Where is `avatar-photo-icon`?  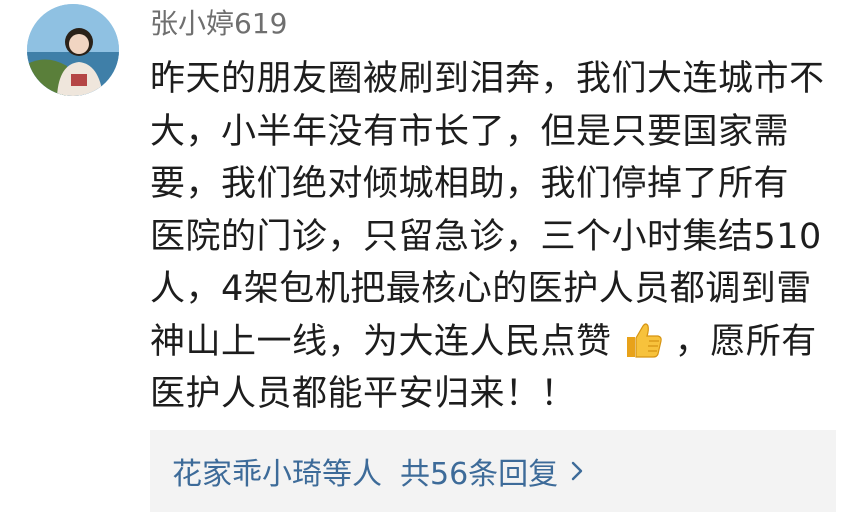 avatar-photo-icon is located at coordinates (73, 50).